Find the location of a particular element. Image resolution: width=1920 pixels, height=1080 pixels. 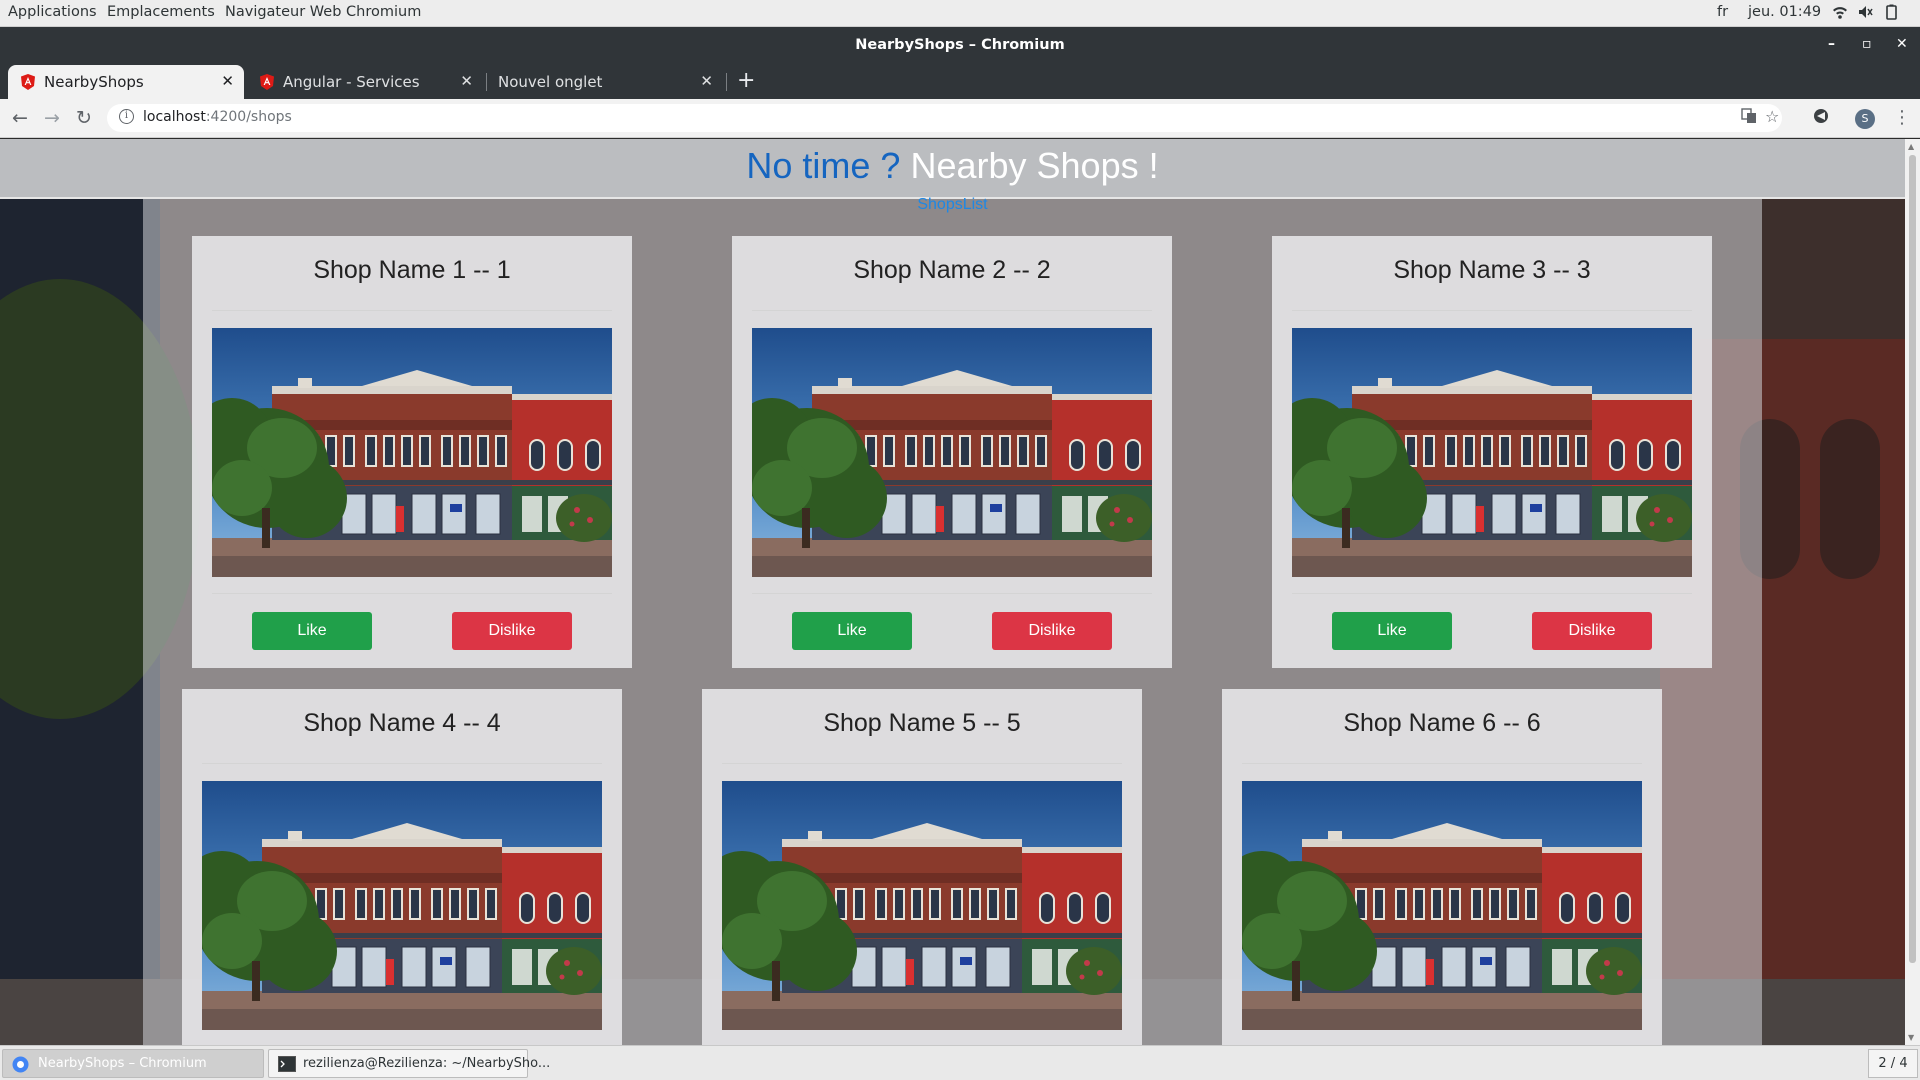

url-text: localhost:4200/shops is located at coordinates (217, 117).